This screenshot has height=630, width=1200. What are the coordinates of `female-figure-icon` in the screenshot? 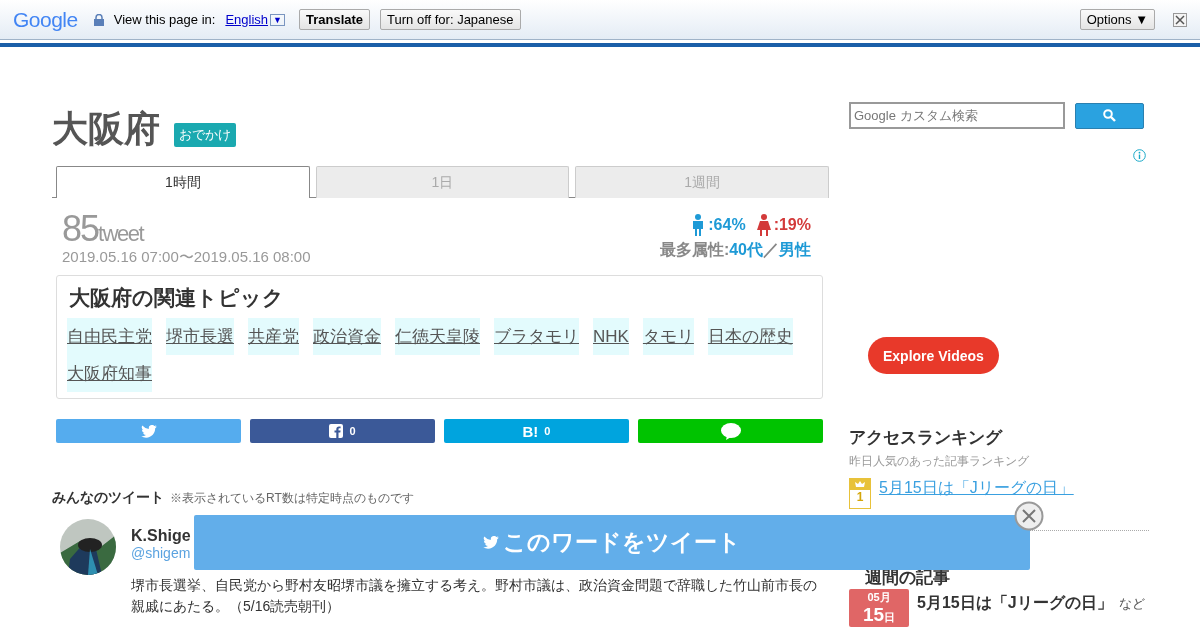 It's located at (763, 225).